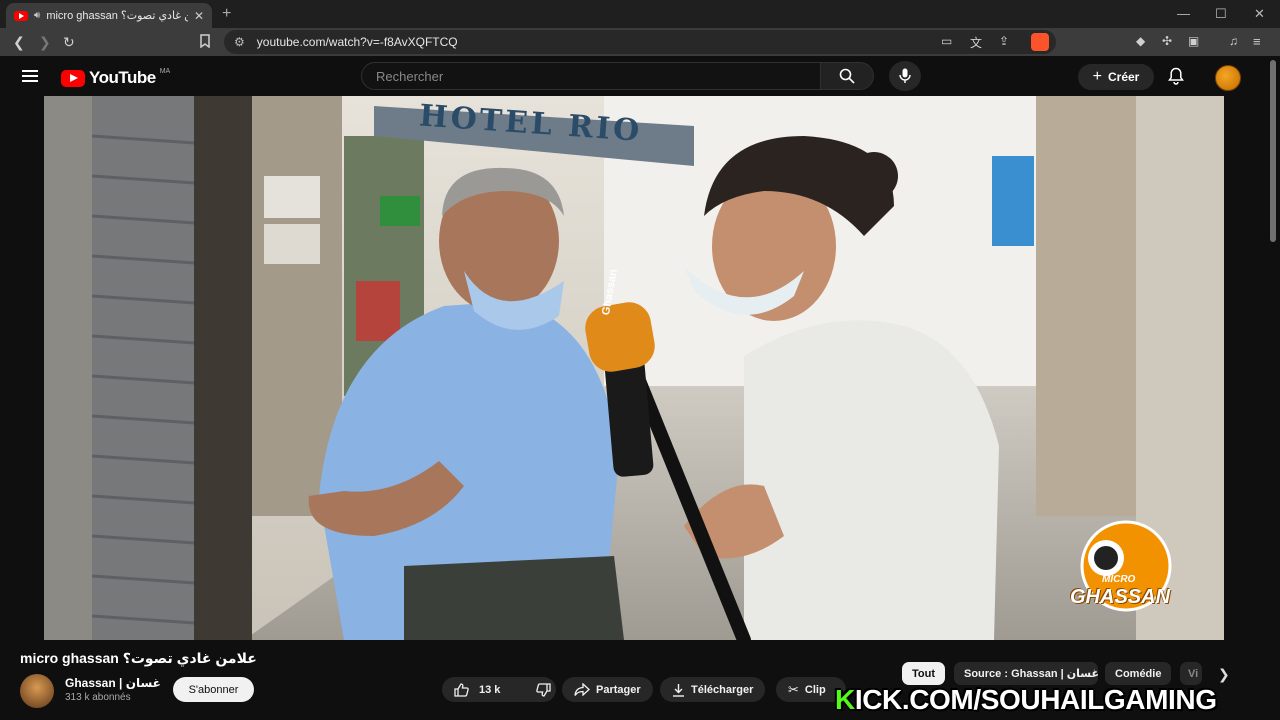 Image resolution: width=1280 pixels, height=720 pixels. What do you see at coordinates (37, 691) in the screenshot?
I see `channel-avatar` at bounding box center [37, 691].